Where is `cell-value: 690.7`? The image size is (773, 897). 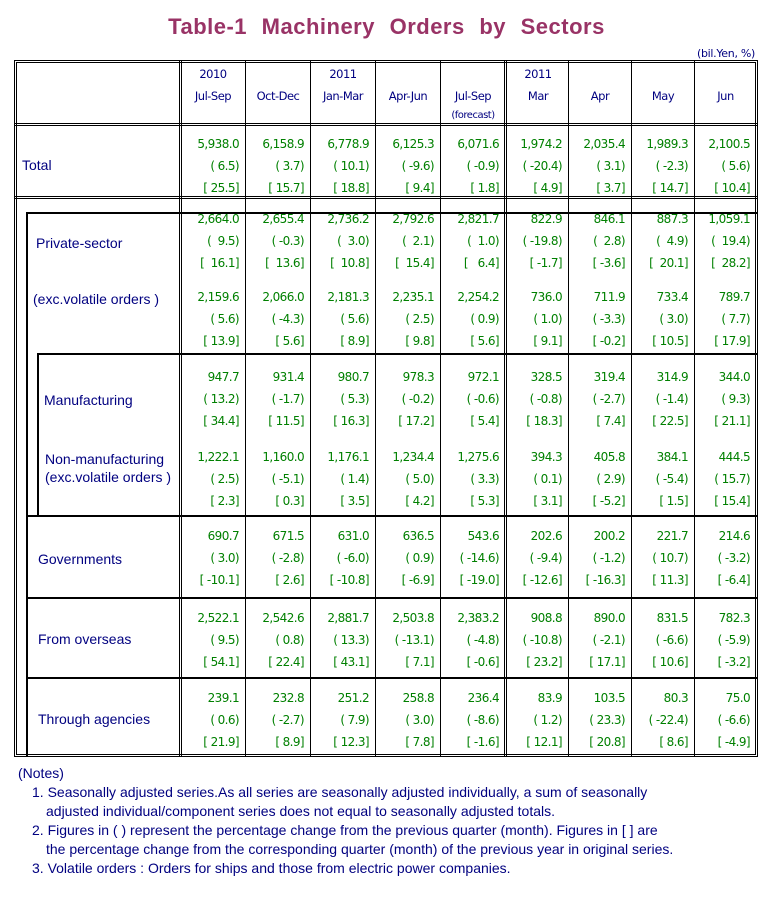
cell-value: 690.7 is located at coordinates (223, 536).